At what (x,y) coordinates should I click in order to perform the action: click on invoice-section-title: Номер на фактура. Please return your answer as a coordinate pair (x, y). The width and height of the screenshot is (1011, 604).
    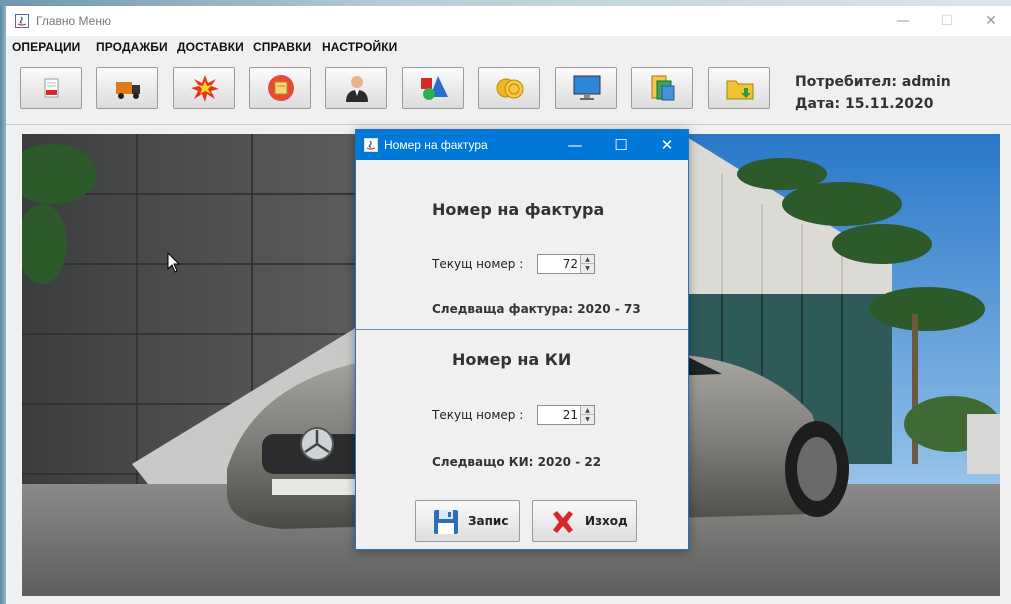
    Looking at the image, I should click on (518, 209).